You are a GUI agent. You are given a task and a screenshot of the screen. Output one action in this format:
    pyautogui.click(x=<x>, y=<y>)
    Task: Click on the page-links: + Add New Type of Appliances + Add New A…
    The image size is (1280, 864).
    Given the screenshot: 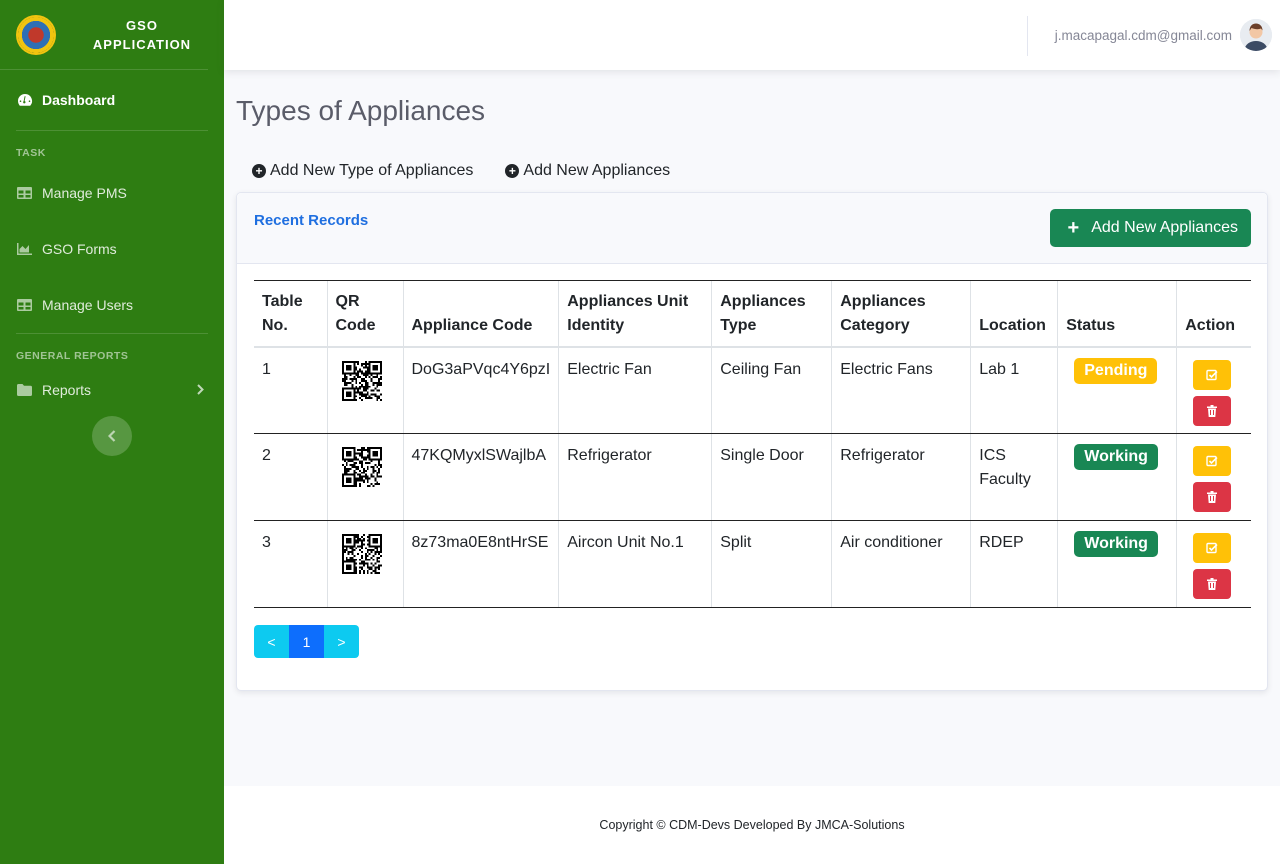 What is the action you would take?
    pyautogui.click(x=461, y=171)
    